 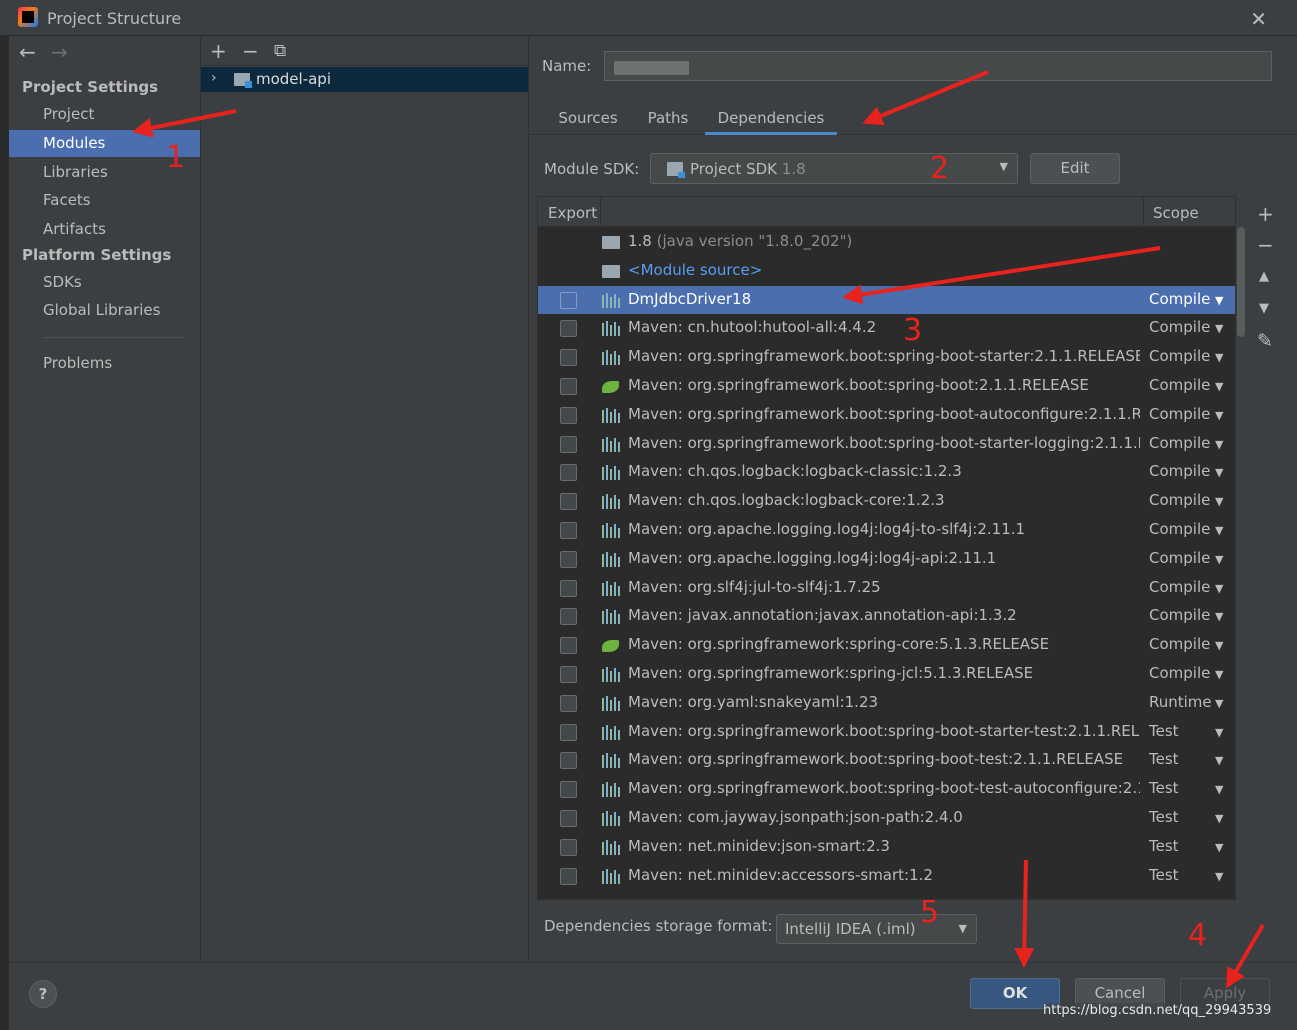 What do you see at coordinates (250, 51) in the screenshot?
I see `remove-icon: −` at bounding box center [250, 51].